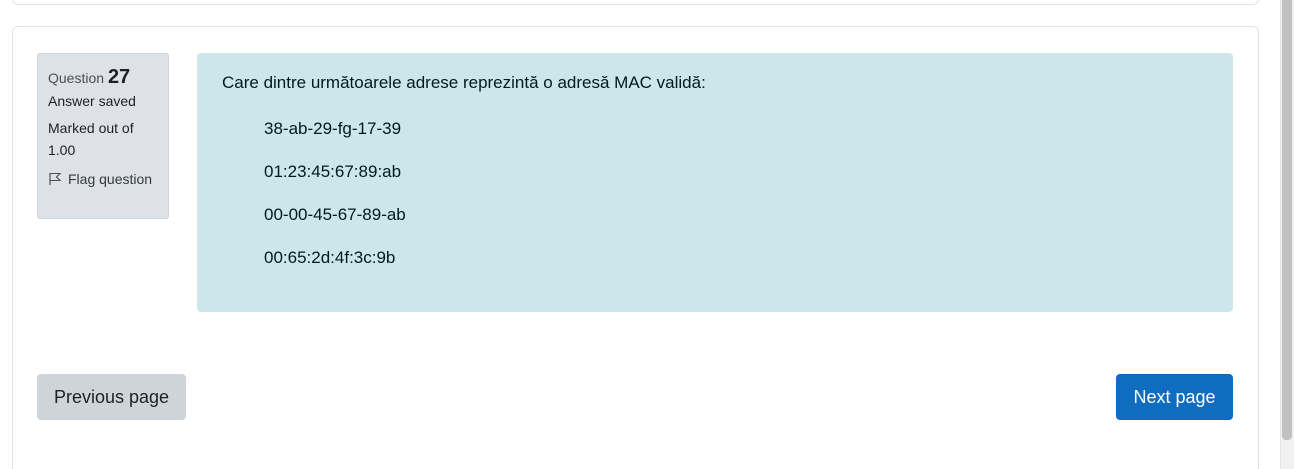 This screenshot has width=1294, height=469. I want to click on flag-question-label: Flag question, so click(110, 179).